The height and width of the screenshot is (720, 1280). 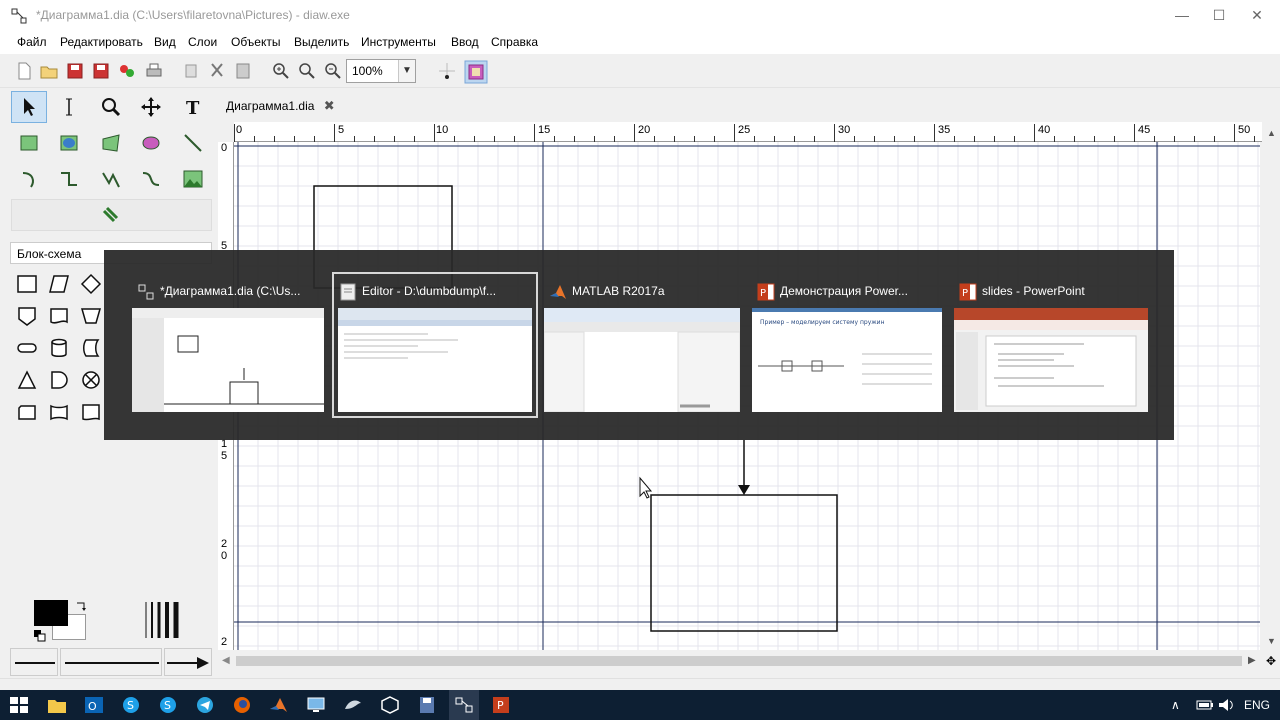 What do you see at coordinates (465, 42) in the screenshot?
I see `menu-input: Ввод` at bounding box center [465, 42].